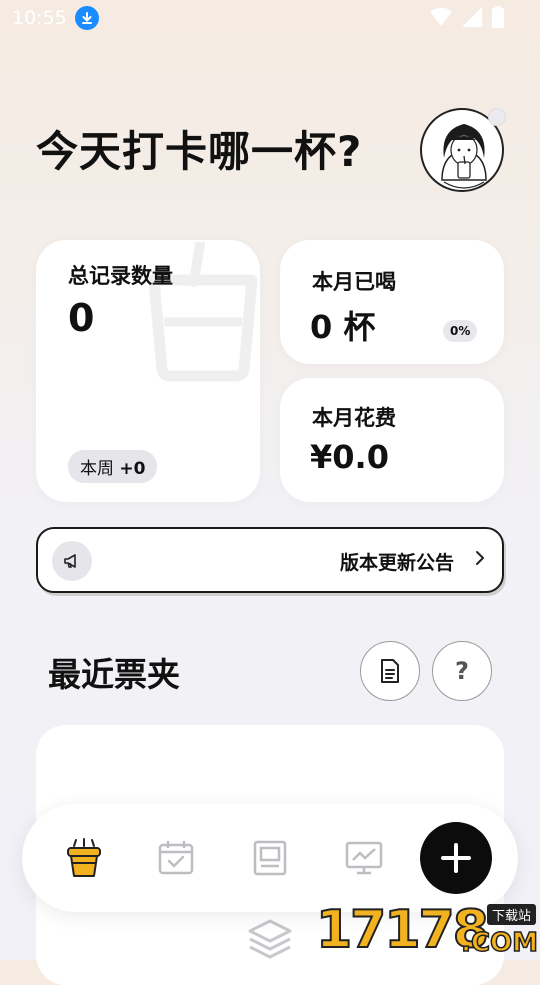 This screenshot has width=540, height=985. What do you see at coordinates (472, 17) in the screenshot?
I see `signal-icon` at bounding box center [472, 17].